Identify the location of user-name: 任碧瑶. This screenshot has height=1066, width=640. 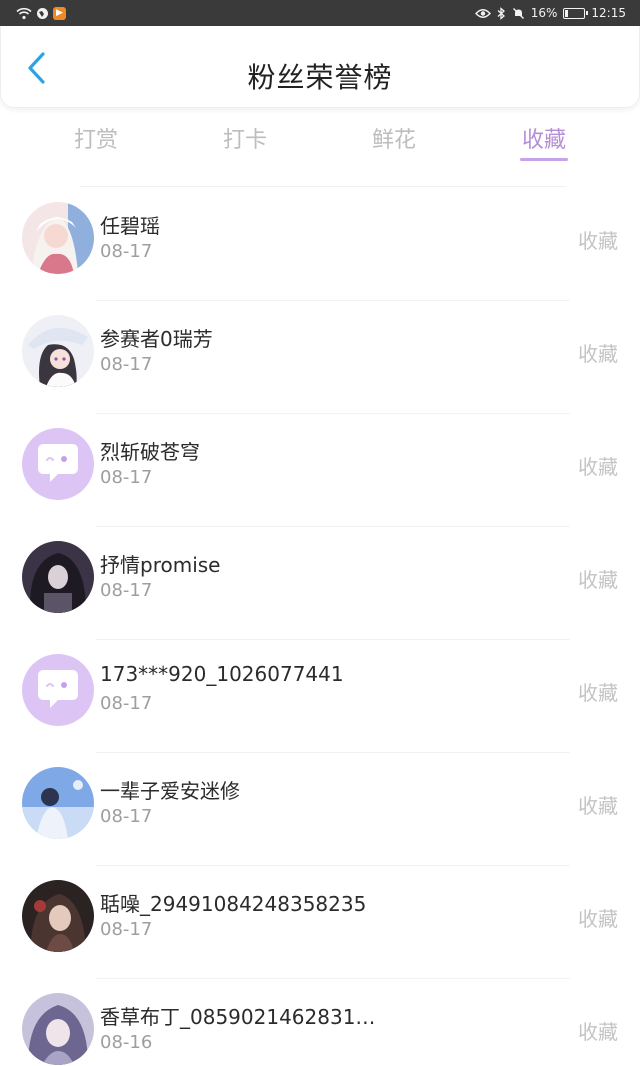
(130, 226).